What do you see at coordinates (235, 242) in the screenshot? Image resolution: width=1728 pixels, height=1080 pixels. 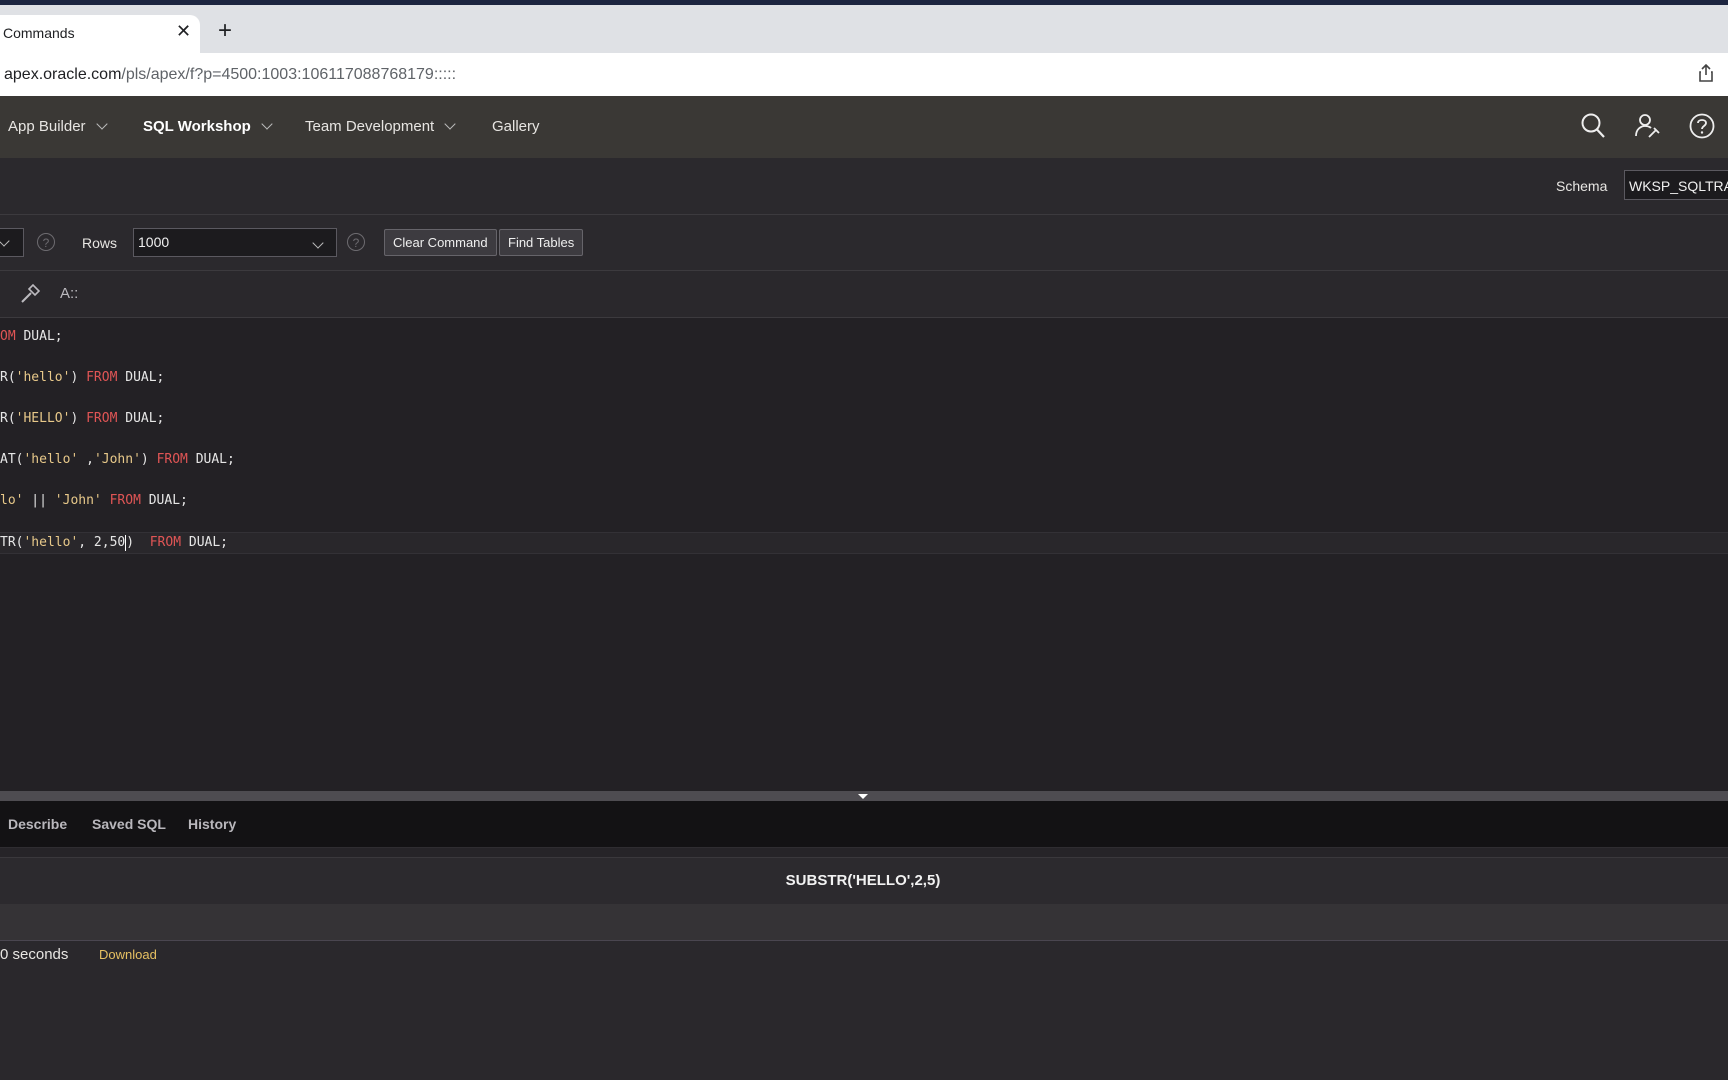 I see `rows-select: 1000` at bounding box center [235, 242].